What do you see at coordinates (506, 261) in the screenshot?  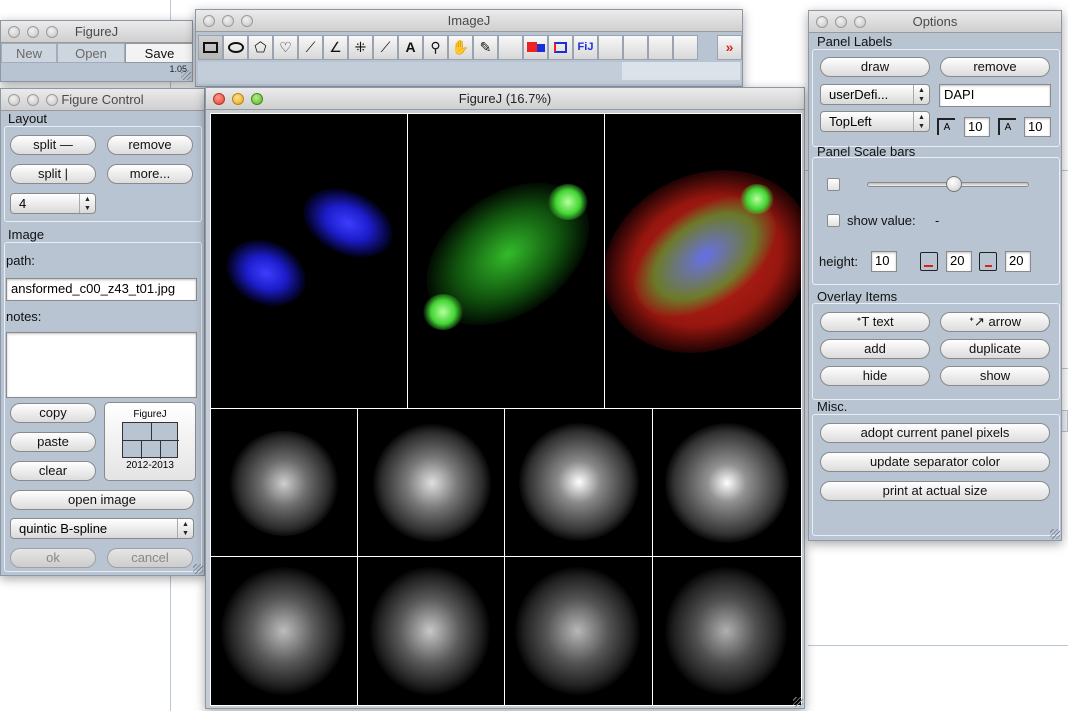 I see `panel-tubulin` at bounding box center [506, 261].